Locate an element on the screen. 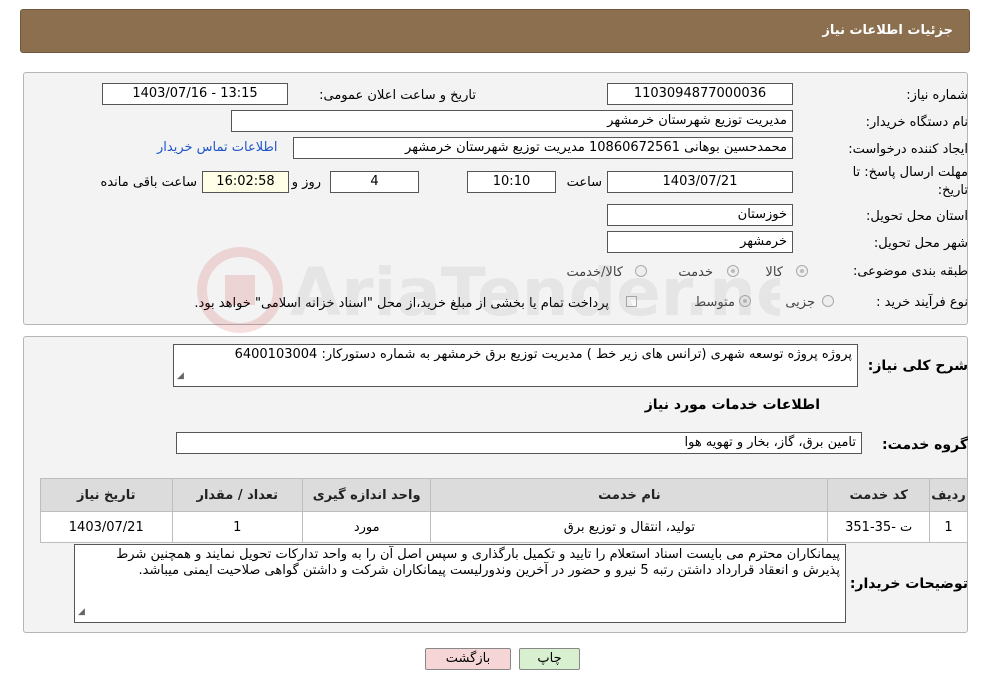 Image resolution: width=985 pixels, height=691 pixels. cell-service-name: تولید، انتقال و توزیع برق is located at coordinates (629, 527).